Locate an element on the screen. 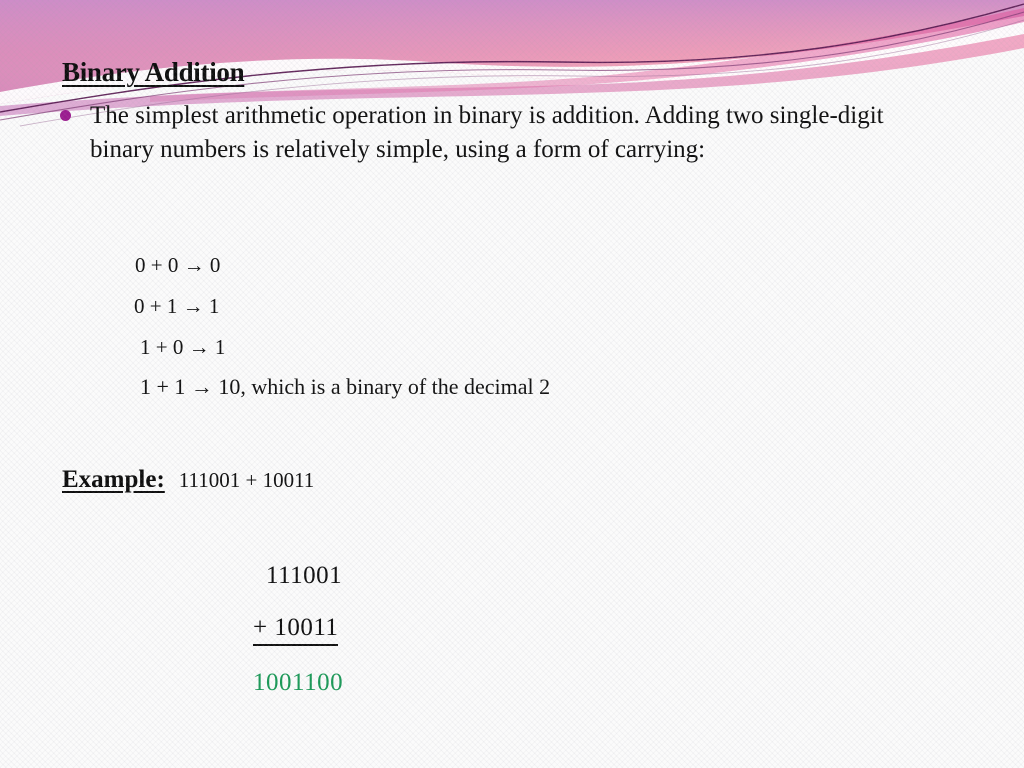 Image resolution: width=1024 pixels, height=768 pixels. addend-second: + 10011 is located at coordinates (296, 630).